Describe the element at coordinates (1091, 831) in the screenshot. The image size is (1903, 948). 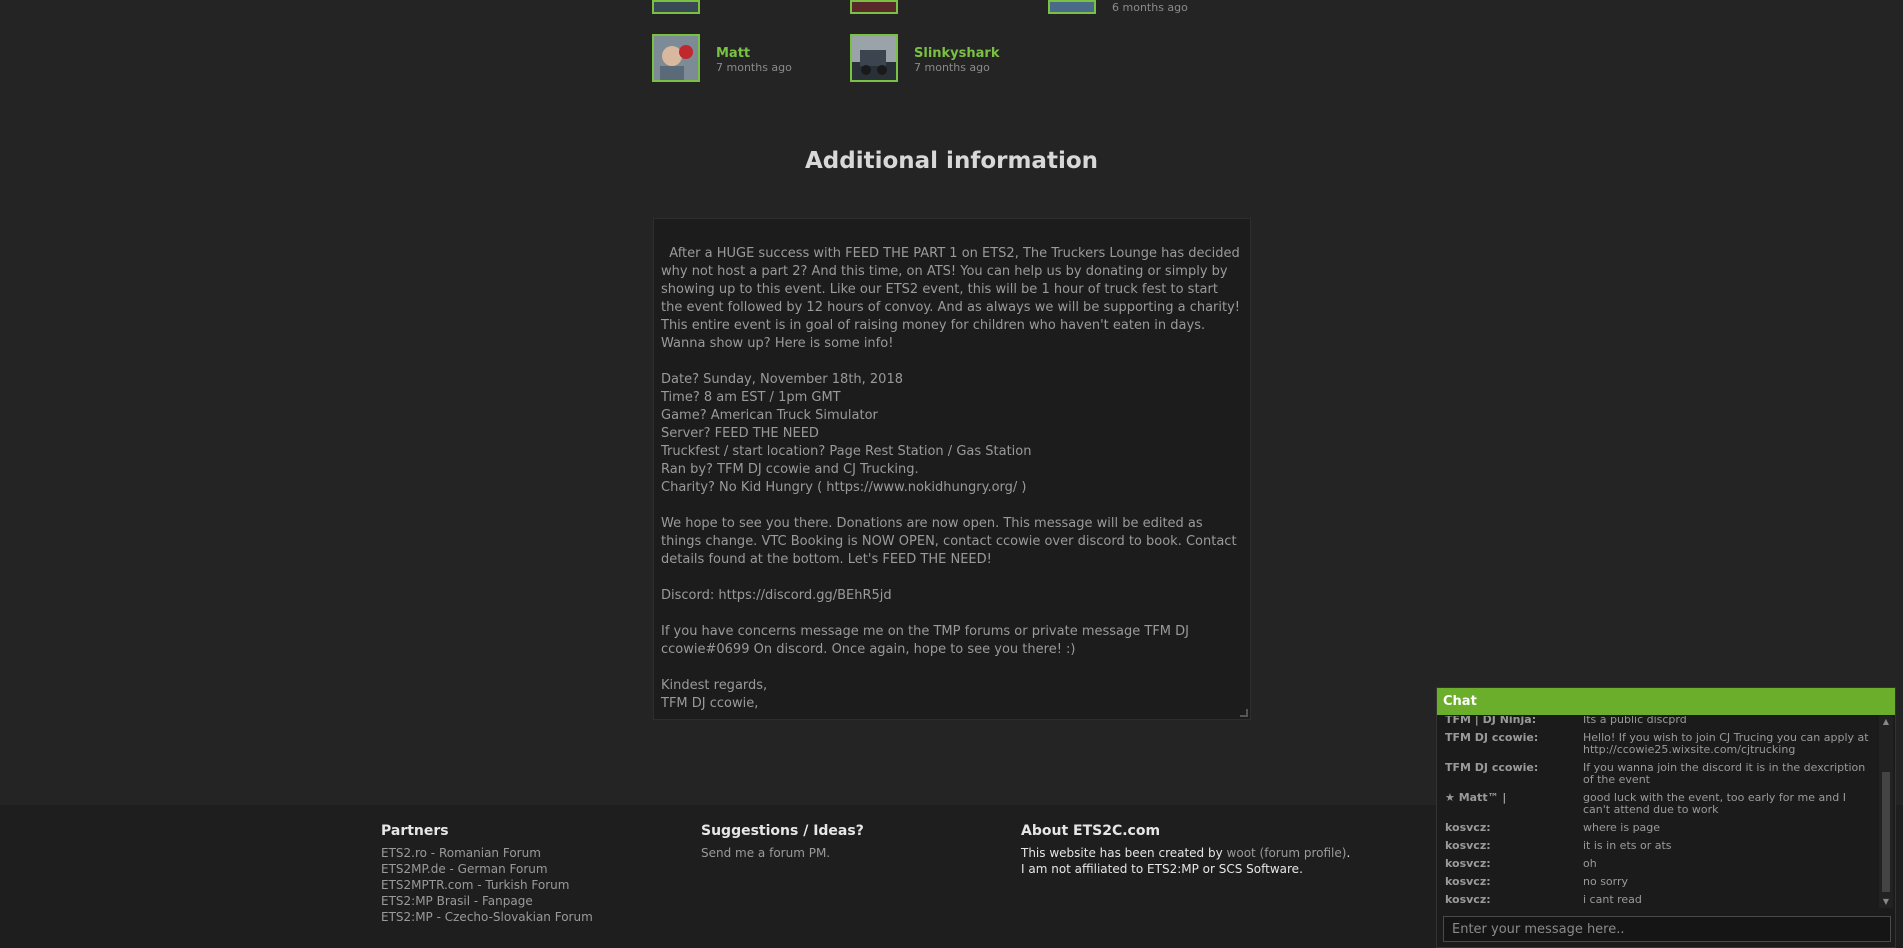
I see `footer-heading: About ETS2C.com` at that location.